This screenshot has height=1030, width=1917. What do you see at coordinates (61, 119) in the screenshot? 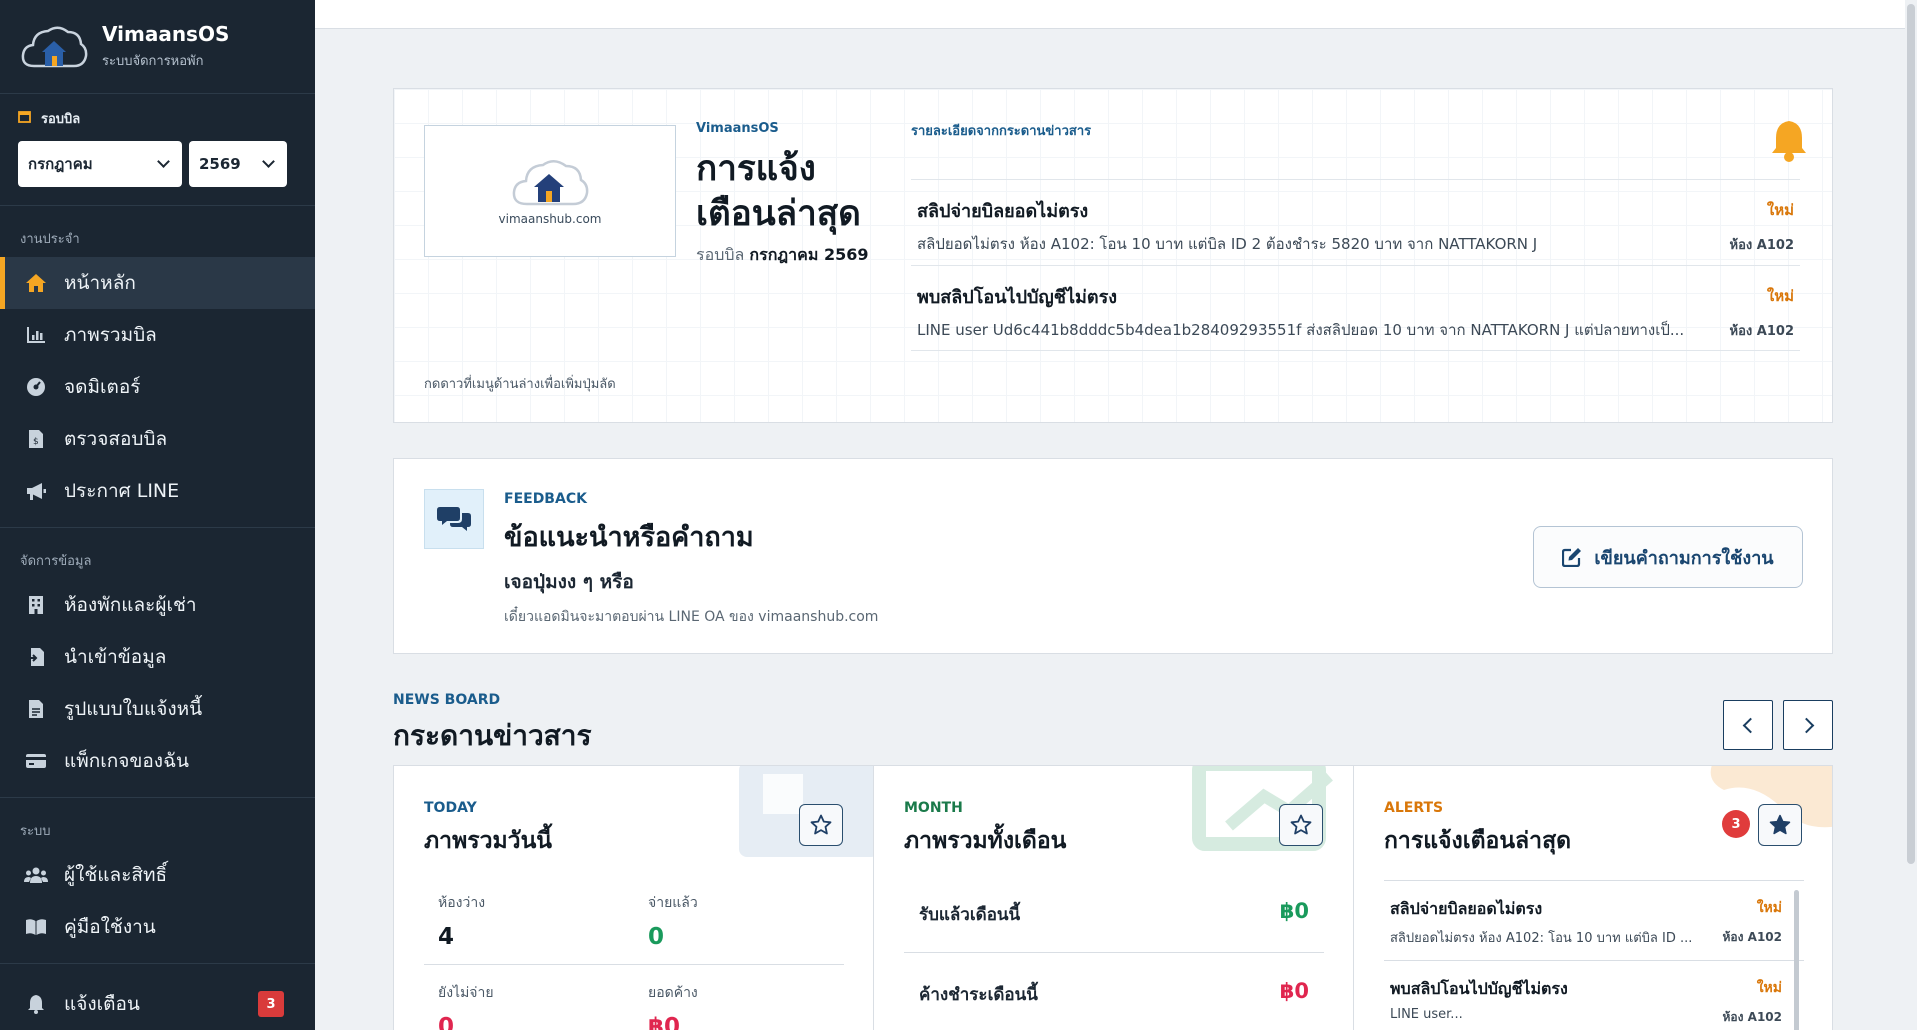
I see `billing-cycle-text: รอบบิล` at bounding box center [61, 119].